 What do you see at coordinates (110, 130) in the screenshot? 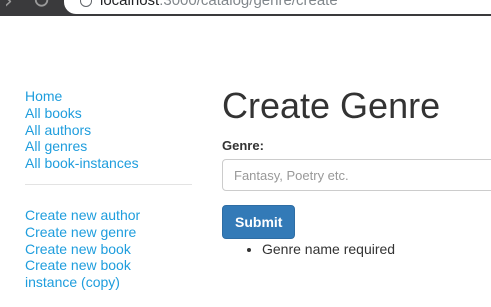
I see `sidebar-link-all-authors: All authors` at bounding box center [110, 130].